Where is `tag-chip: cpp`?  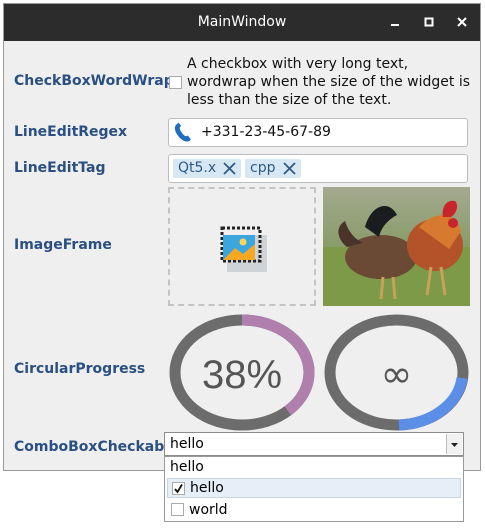 tag-chip: cpp is located at coordinates (273, 168).